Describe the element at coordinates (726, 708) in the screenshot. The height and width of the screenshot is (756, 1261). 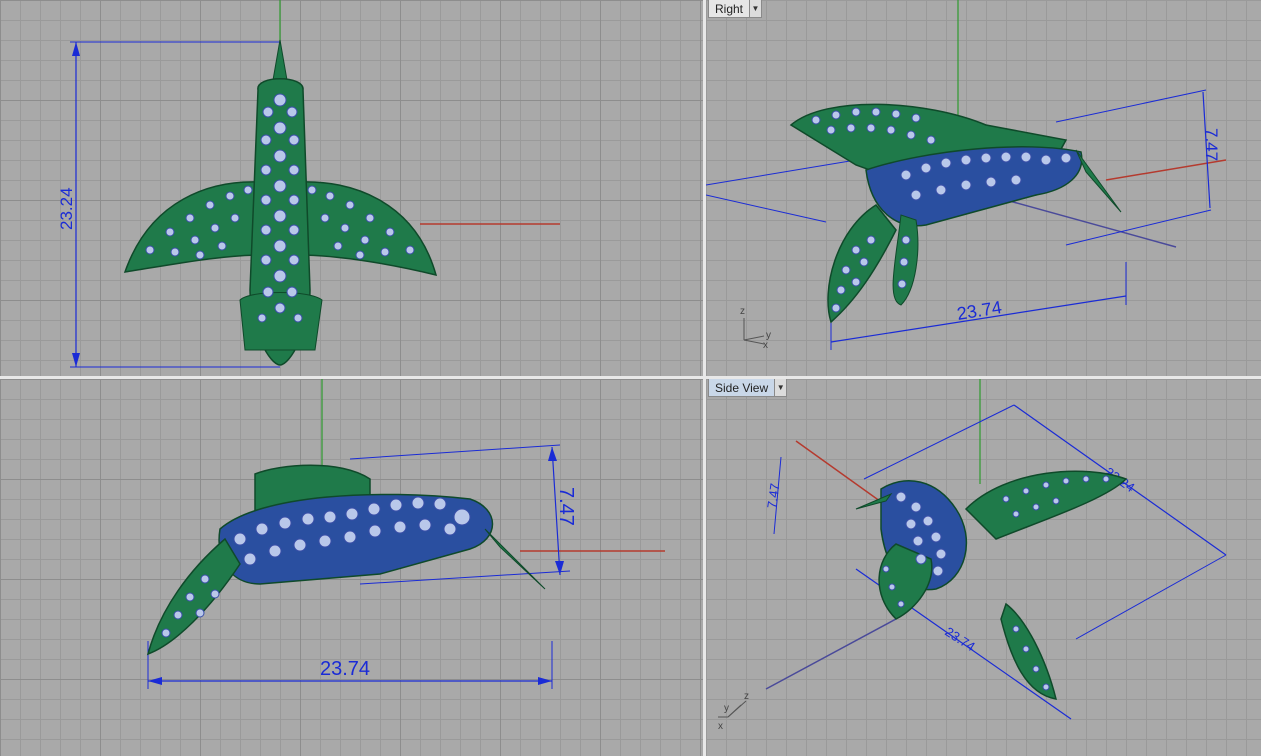
I see `axis-label-y: y` at that location.